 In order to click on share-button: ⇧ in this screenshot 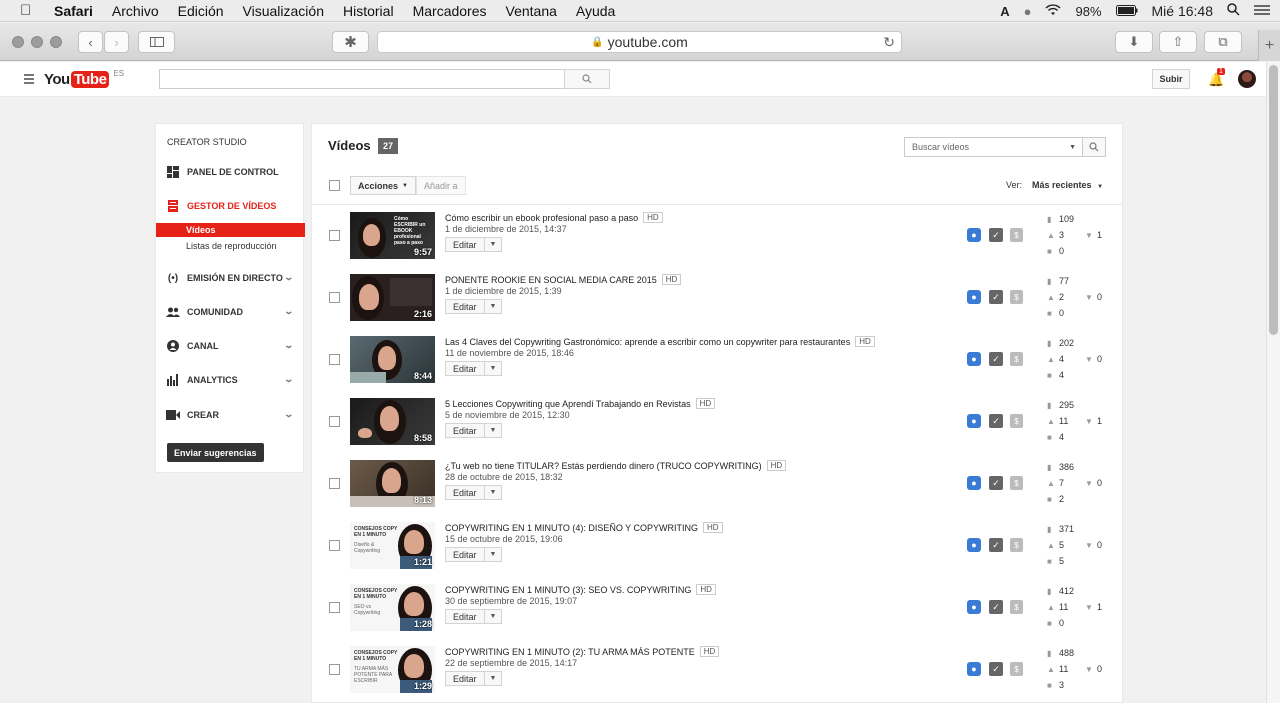, I will do `click(1178, 42)`.